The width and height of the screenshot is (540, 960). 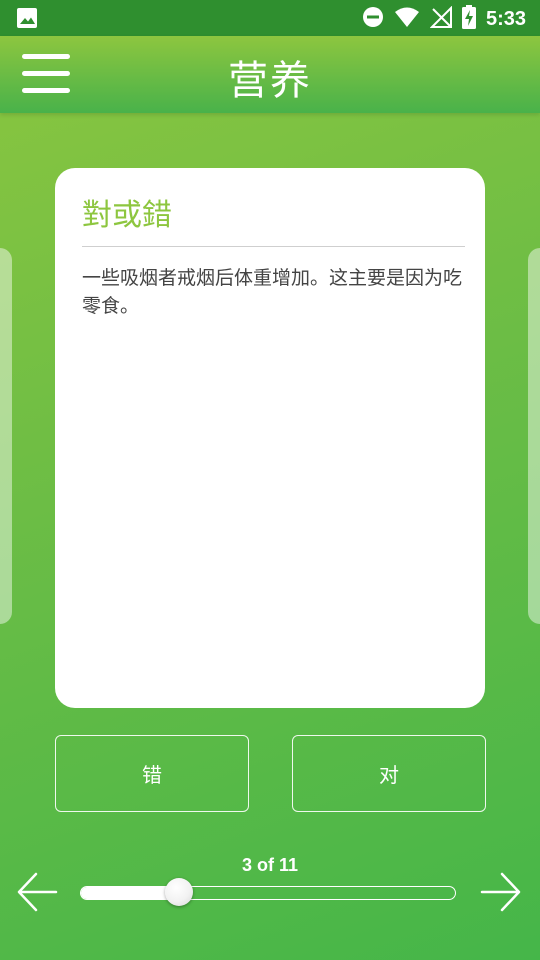 I want to click on arrow-right-icon, so click(x=500, y=892).